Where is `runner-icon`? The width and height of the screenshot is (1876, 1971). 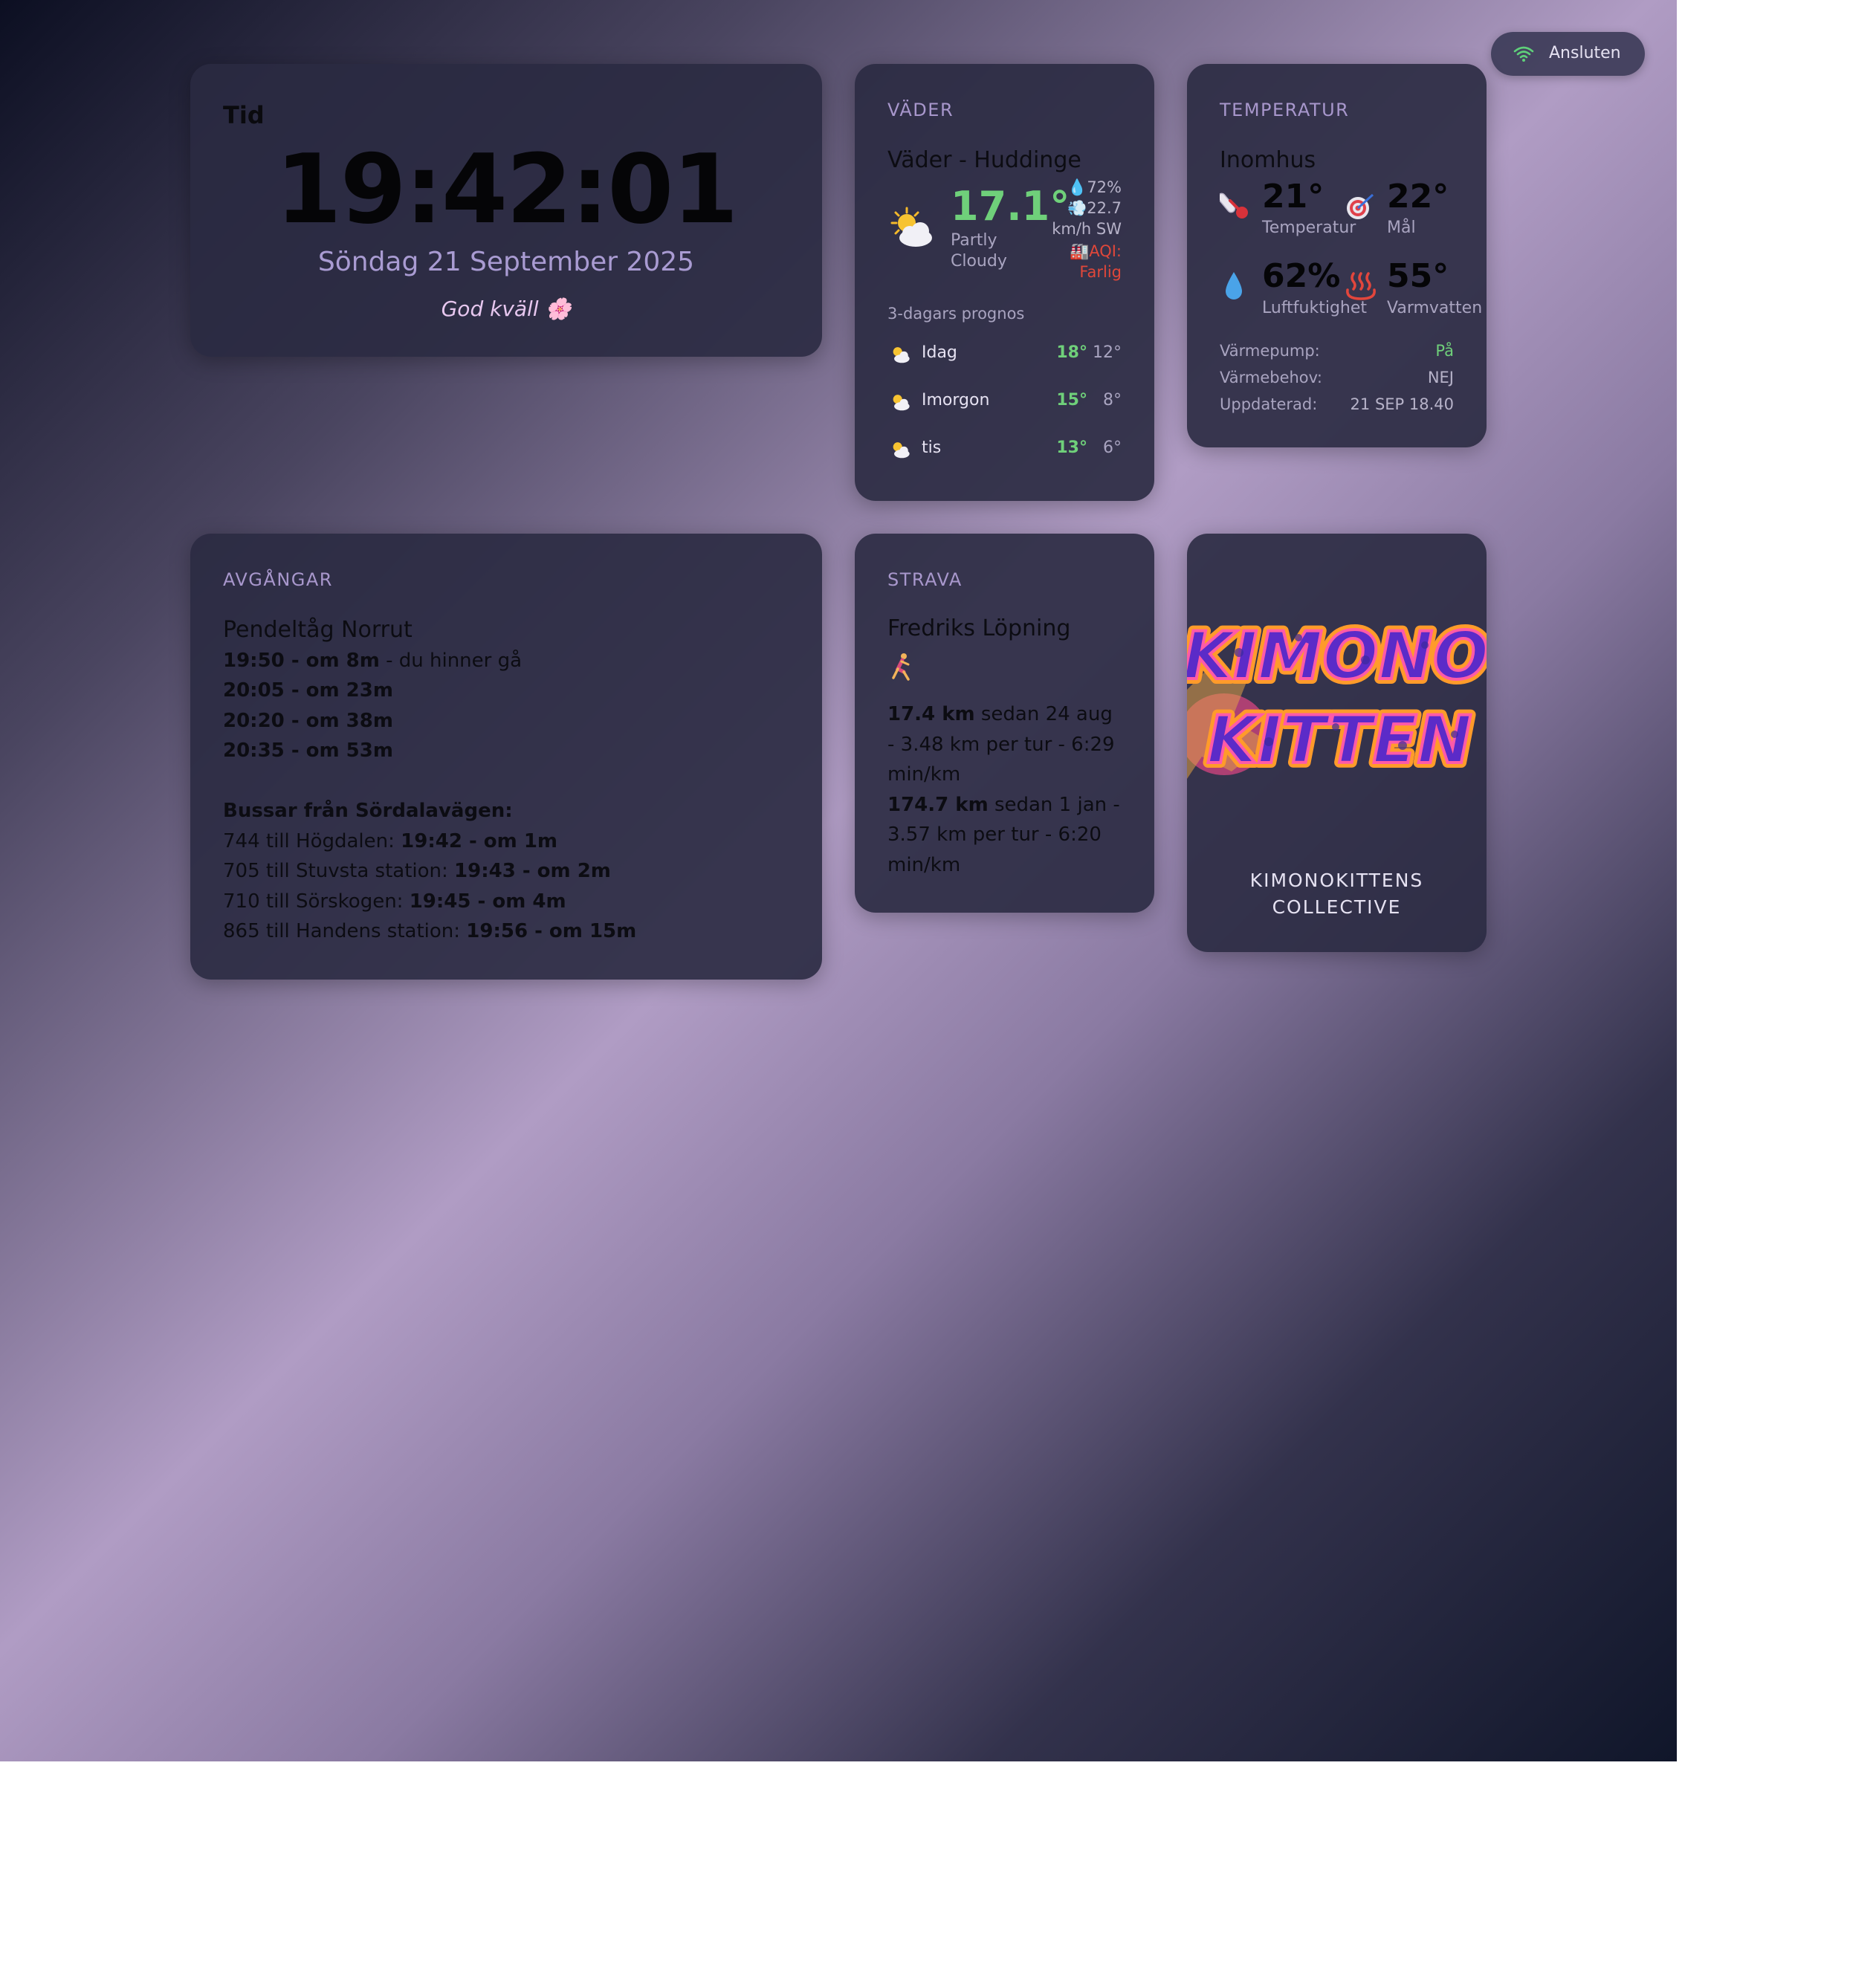 runner-icon is located at coordinates (901, 667).